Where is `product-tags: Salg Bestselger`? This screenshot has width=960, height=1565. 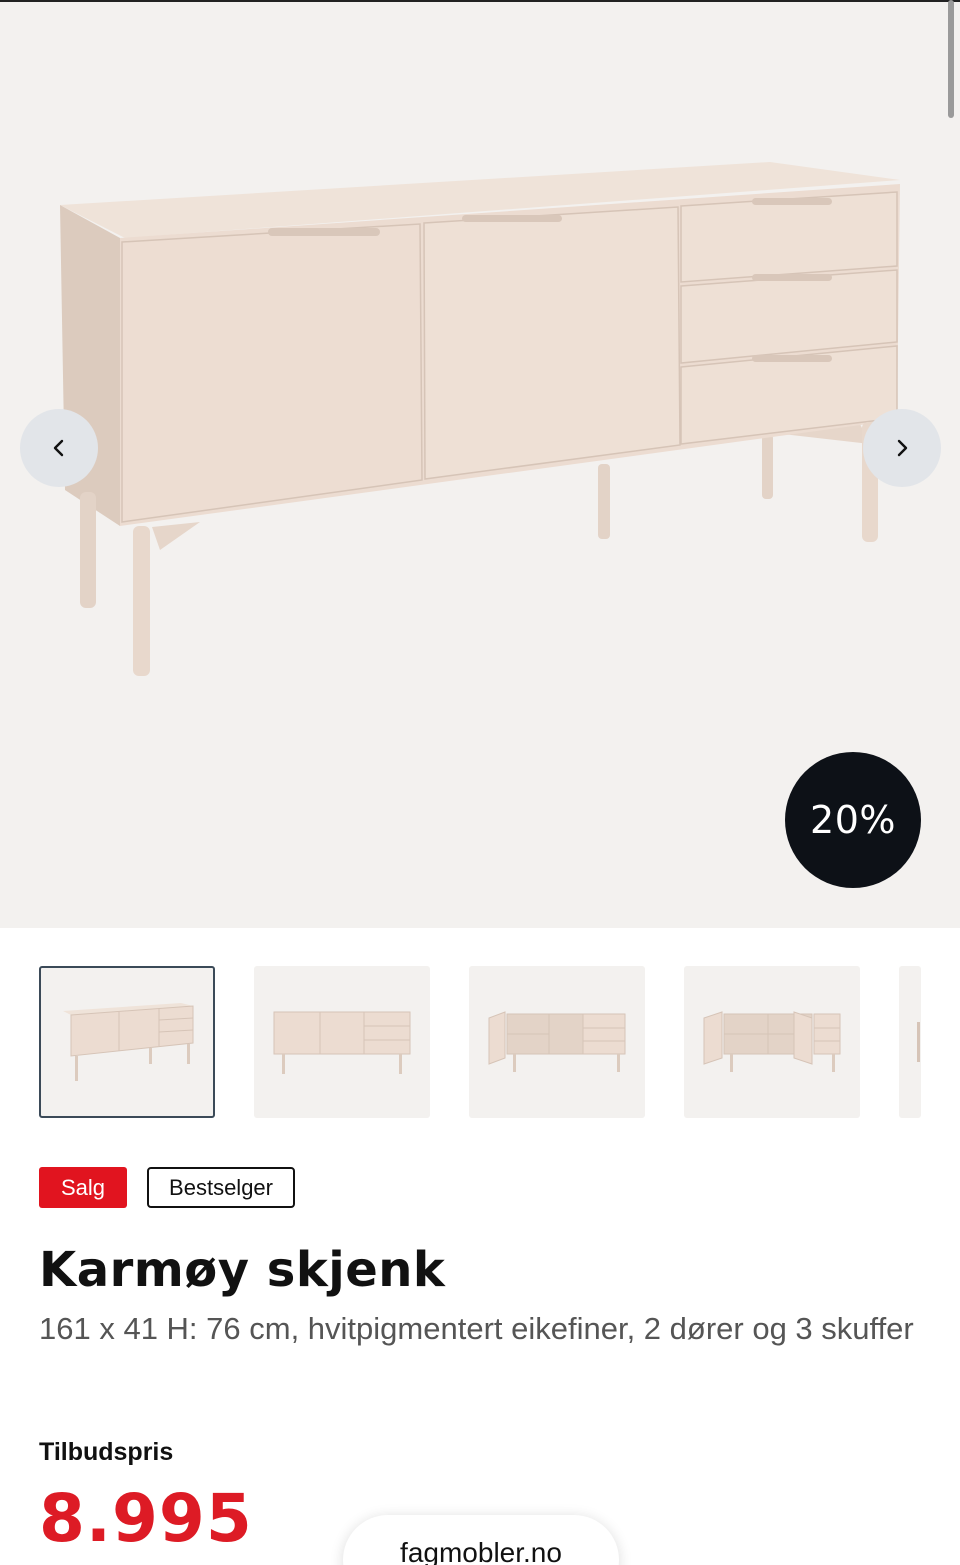
product-tags: Salg Bestselger is located at coordinates (167, 1187).